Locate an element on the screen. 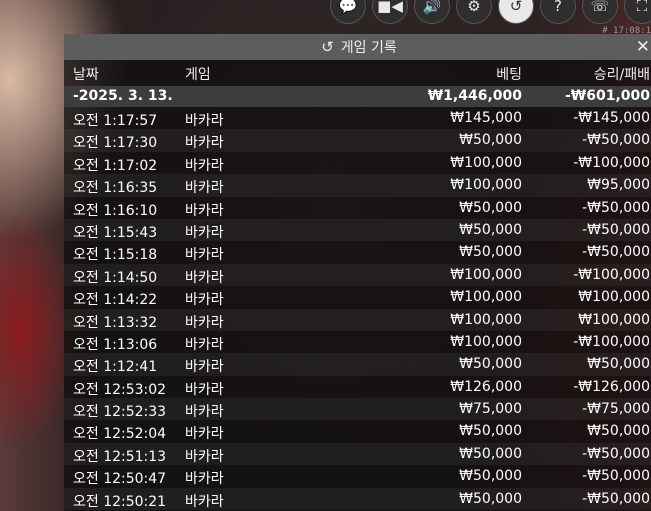 The width and height of the screenshot is (651, 511). video-button: ■◀ is located at coordinates (390, 12).